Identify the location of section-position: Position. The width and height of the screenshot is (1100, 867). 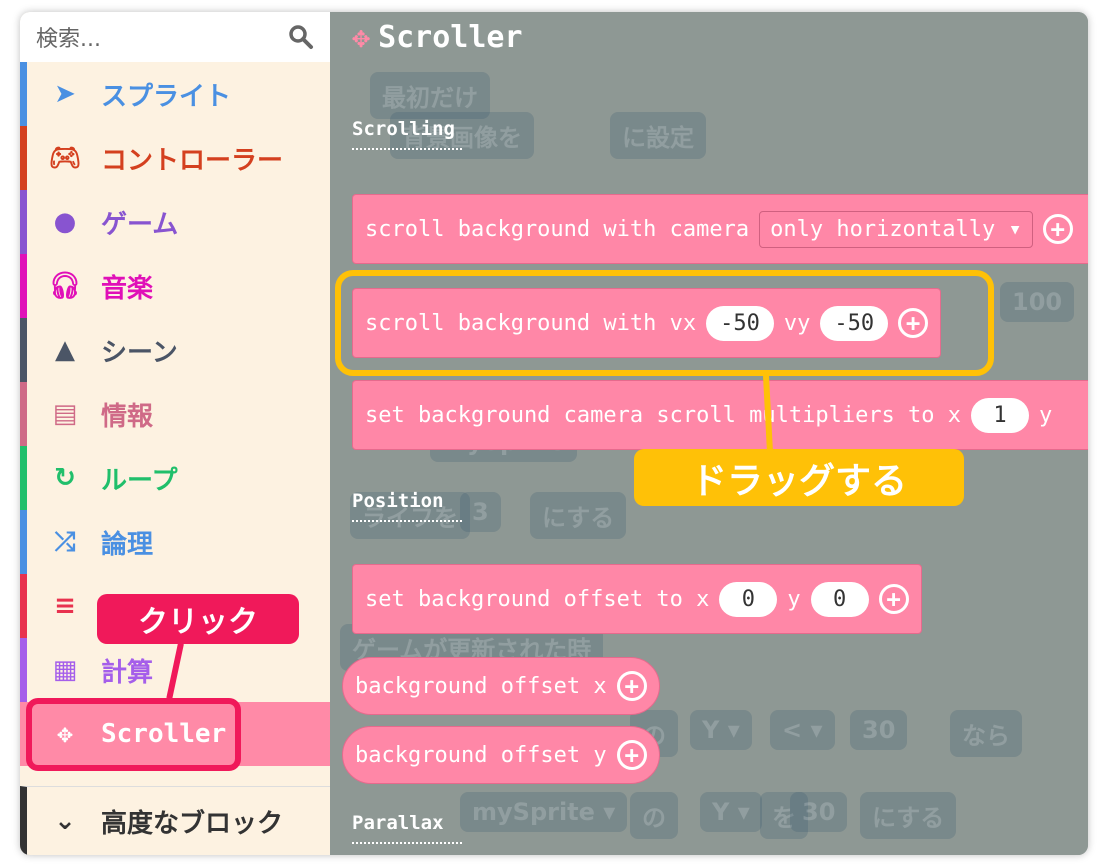
(407, 506).